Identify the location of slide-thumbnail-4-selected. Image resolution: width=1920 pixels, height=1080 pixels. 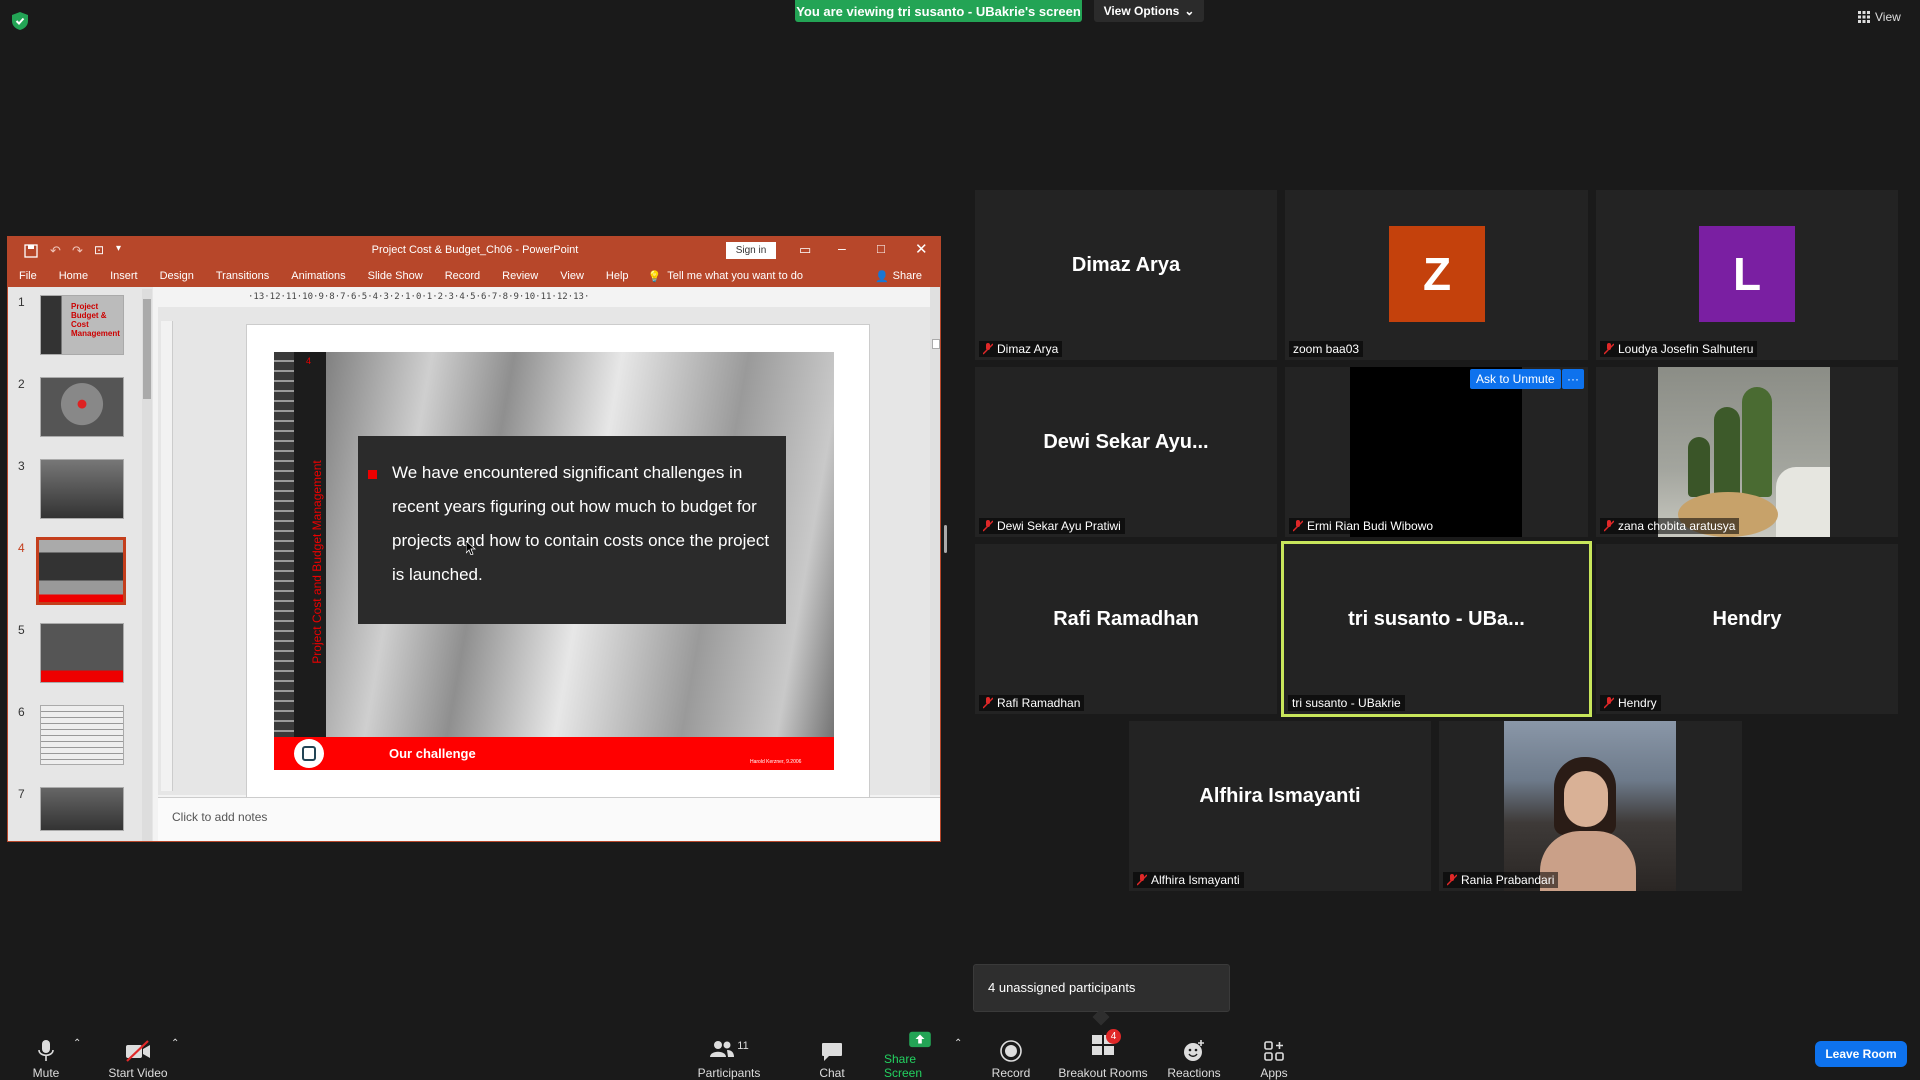
(81, 571).